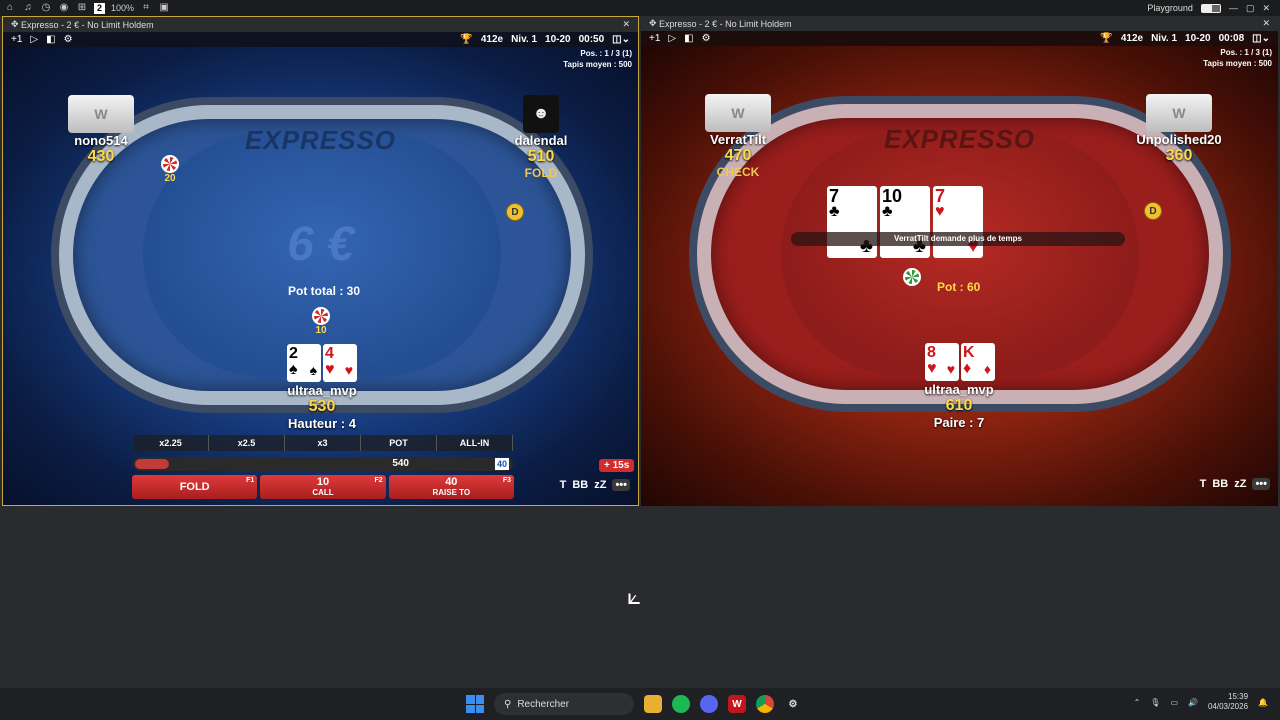 This screenshot has width=1280, height=720. What do you see at coordinates (564, 704) in the screenshot?
I see `taskbar-search: ⚲ Rechercher` at bounding box center [564, 704].